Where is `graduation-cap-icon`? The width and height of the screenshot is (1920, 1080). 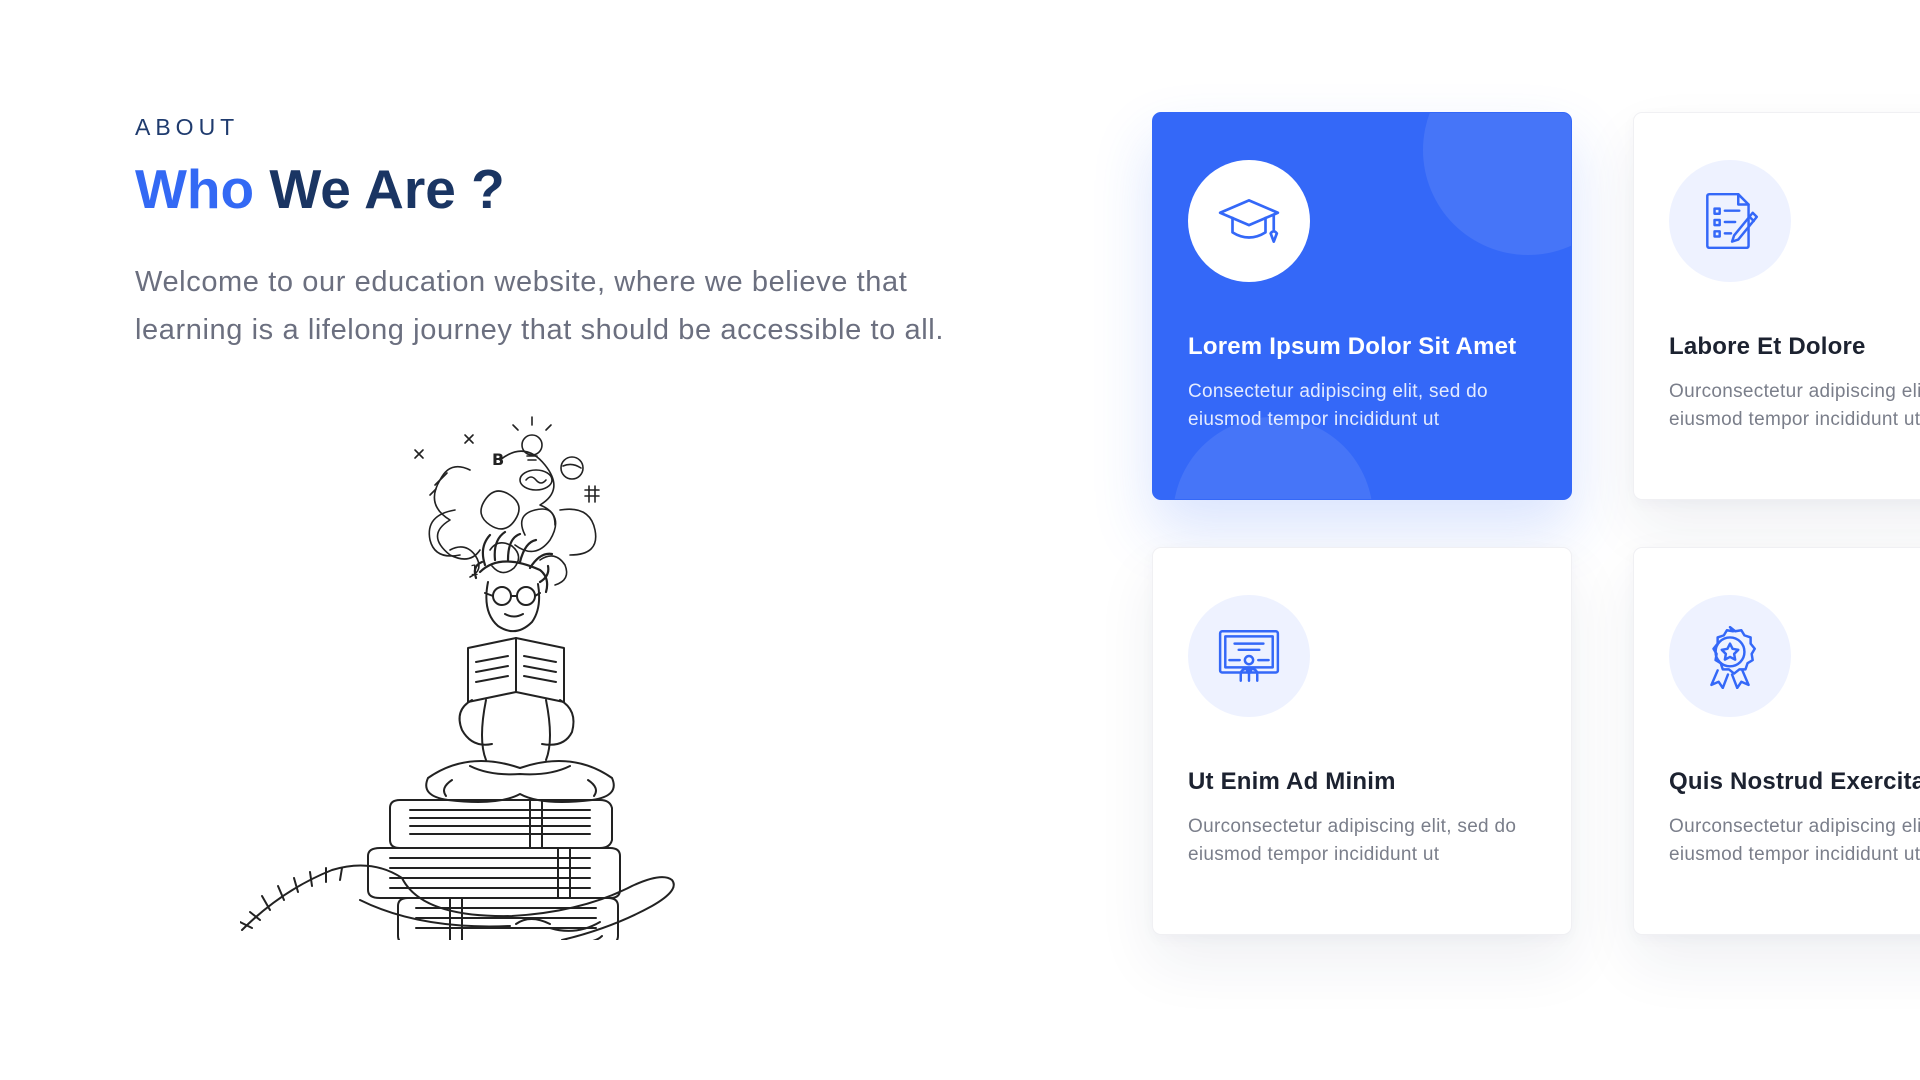
graduation-cap-icon is located at coordinates (1249, 221).